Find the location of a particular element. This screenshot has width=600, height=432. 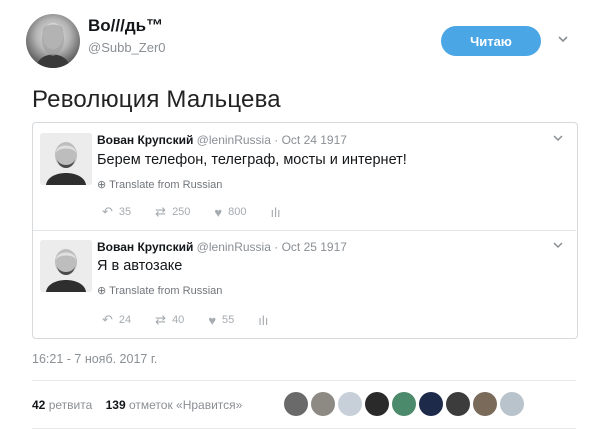

retweet-button: ⇄ 250 is located at coordinates (172, 212).